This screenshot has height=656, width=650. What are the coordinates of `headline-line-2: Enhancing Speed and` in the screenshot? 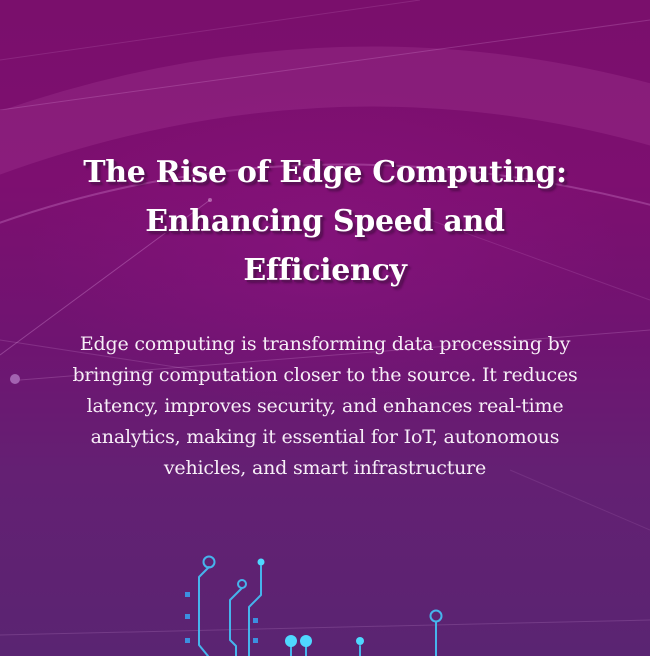 It's located at (325, 221).